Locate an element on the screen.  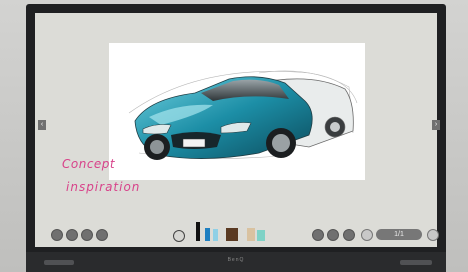
page-menu-icon is located at coordinates (433, 235).